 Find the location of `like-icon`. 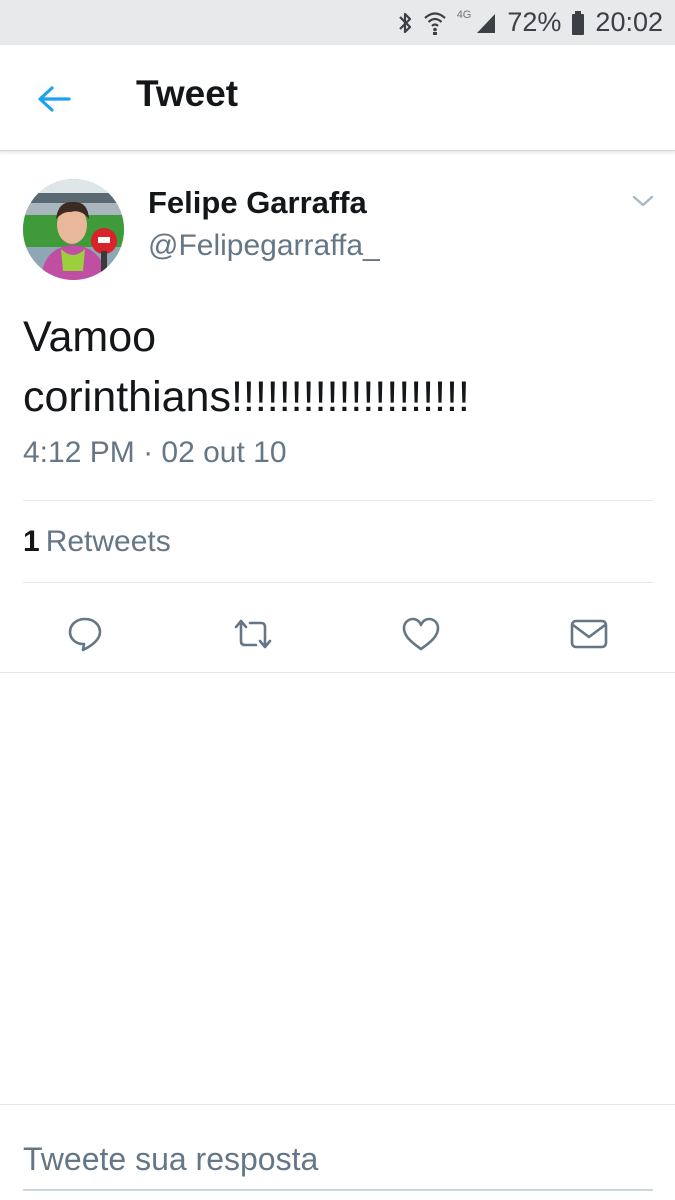

like-icon is located at coordinates (421, 634).